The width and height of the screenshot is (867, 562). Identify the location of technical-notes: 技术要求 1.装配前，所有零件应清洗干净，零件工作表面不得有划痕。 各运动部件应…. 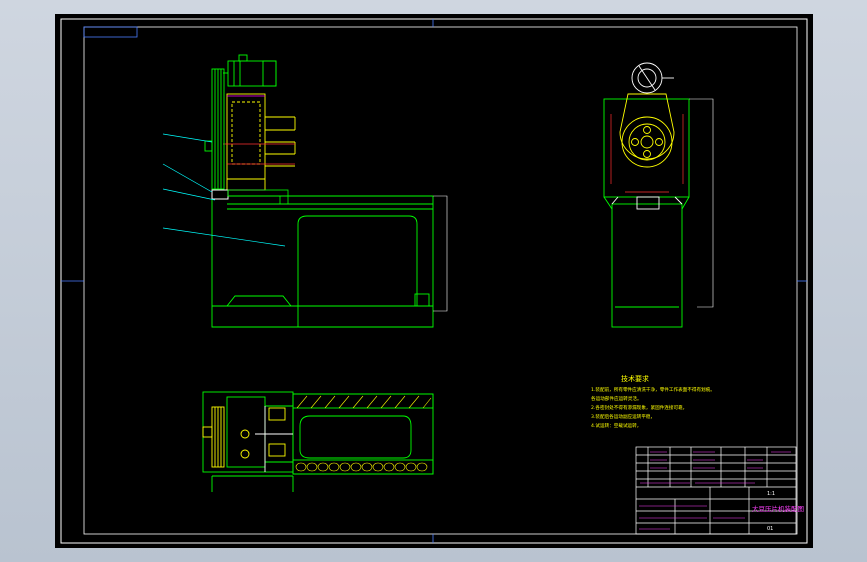
(653, 401).